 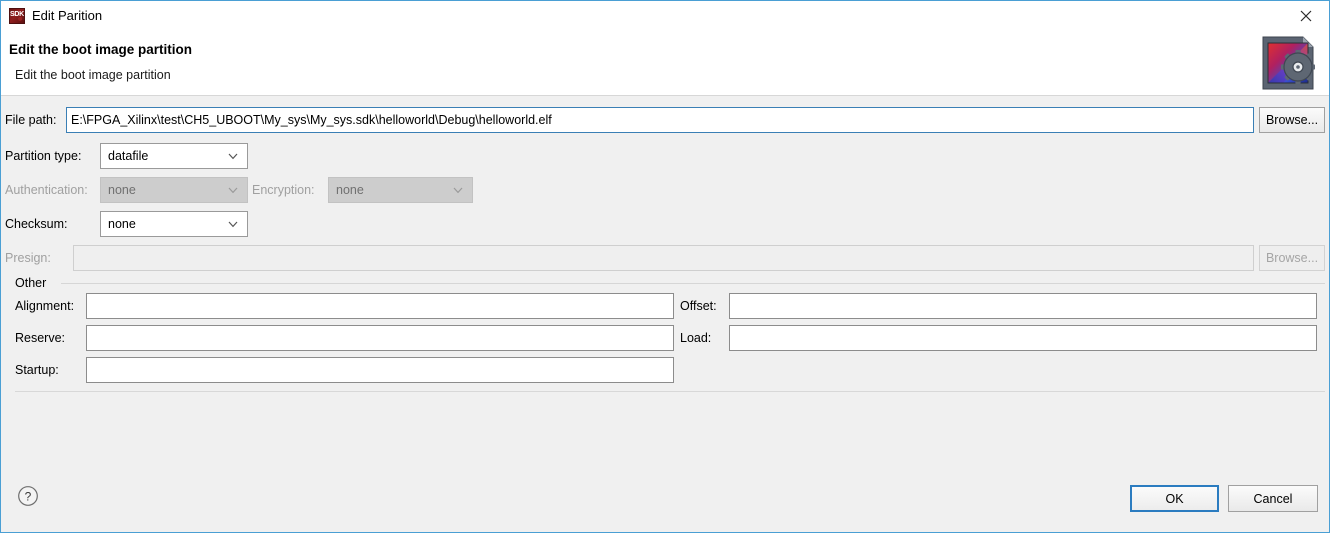 What do you see at coordinates (122, 190) in the screenshot?
I see `authentication-value: none` at bounding box center [122, 190].